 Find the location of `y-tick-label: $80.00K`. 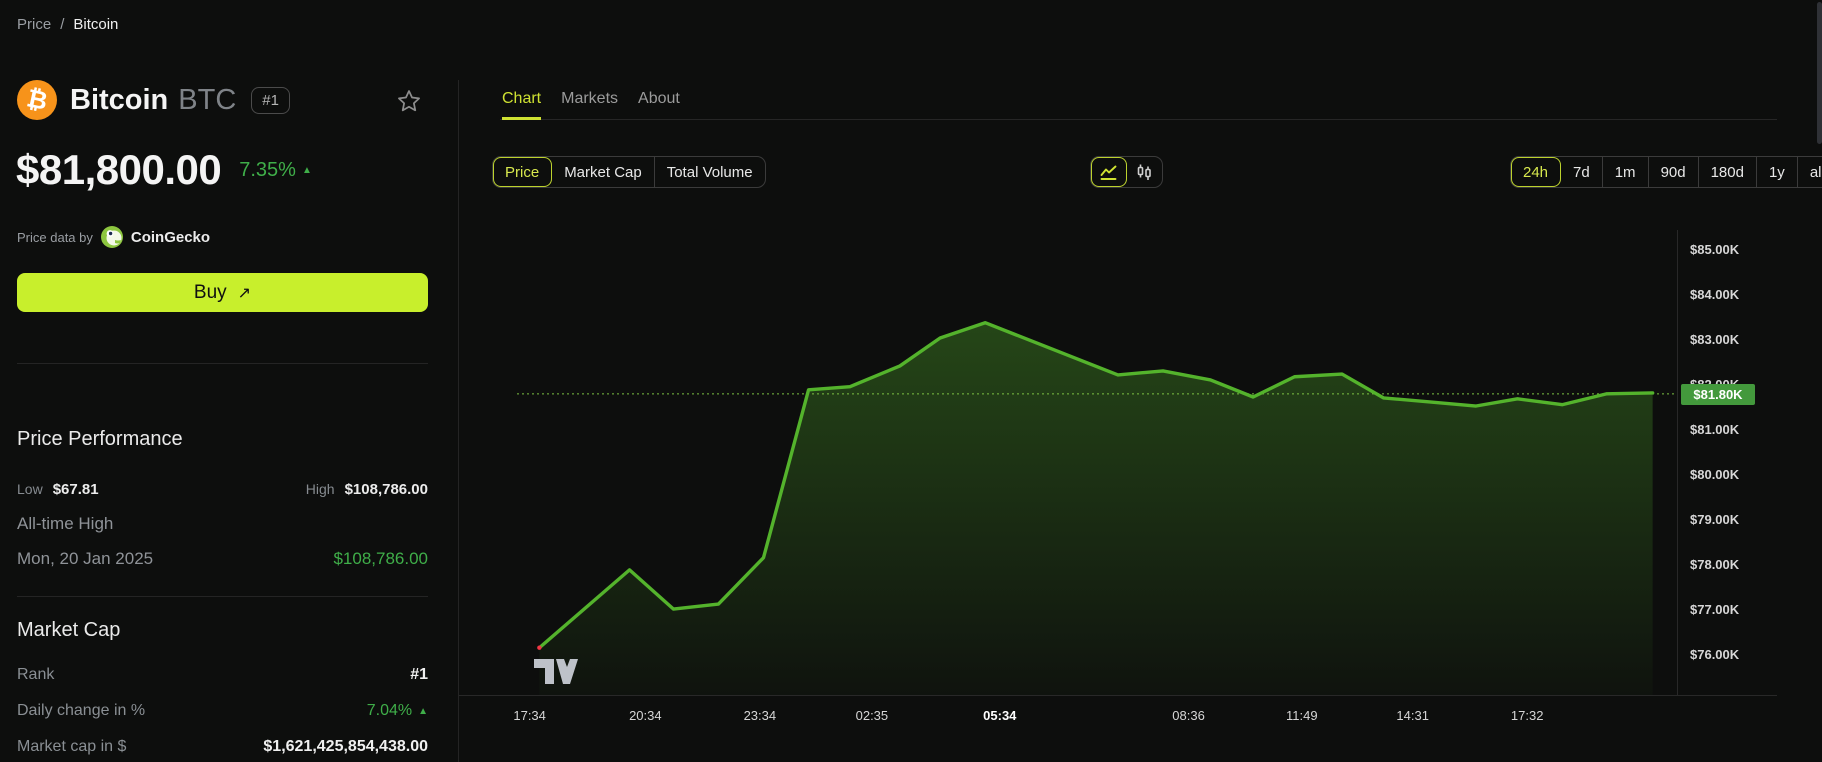

y-tick-label: $80.00K is located at coordinates (1715, 474).